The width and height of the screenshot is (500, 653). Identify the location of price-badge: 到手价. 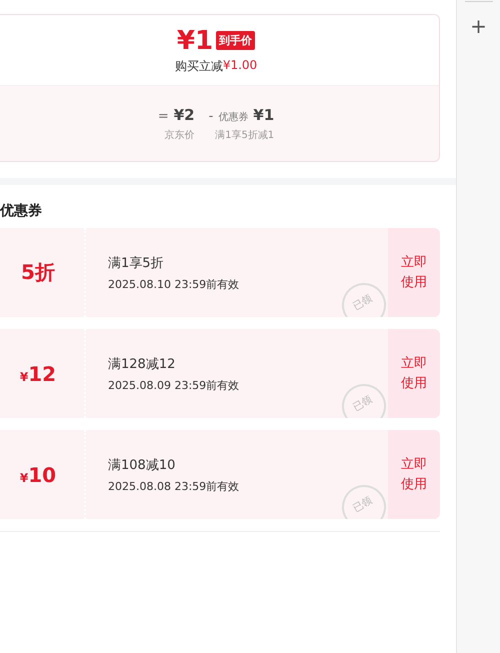
(236, 40).